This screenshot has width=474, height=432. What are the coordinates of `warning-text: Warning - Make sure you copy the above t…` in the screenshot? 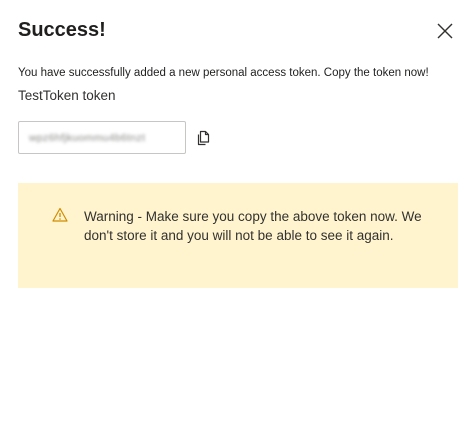 It's located at (253, 226).